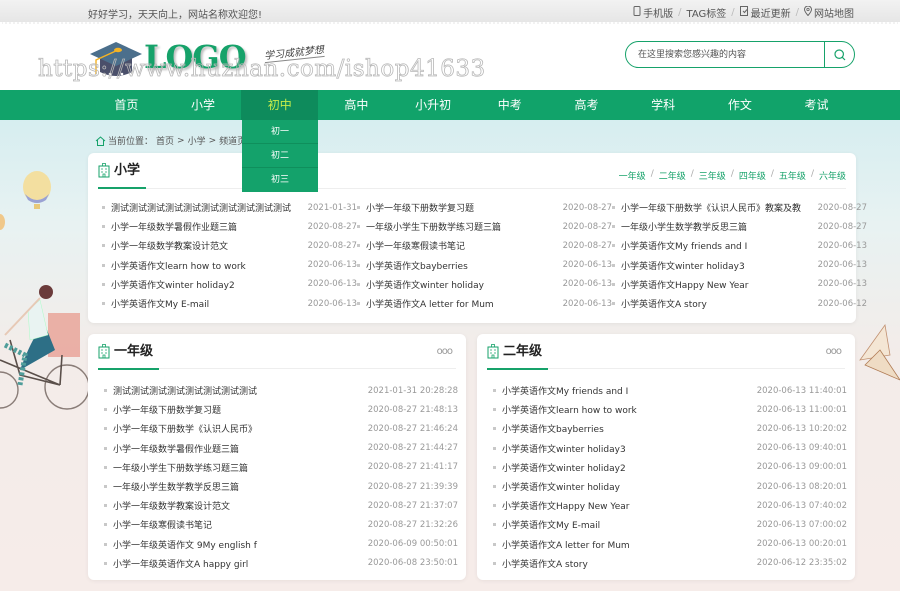  I want to click on article-title-link: 小学一年级下册数学《认识人民币》, so click(240, 428).